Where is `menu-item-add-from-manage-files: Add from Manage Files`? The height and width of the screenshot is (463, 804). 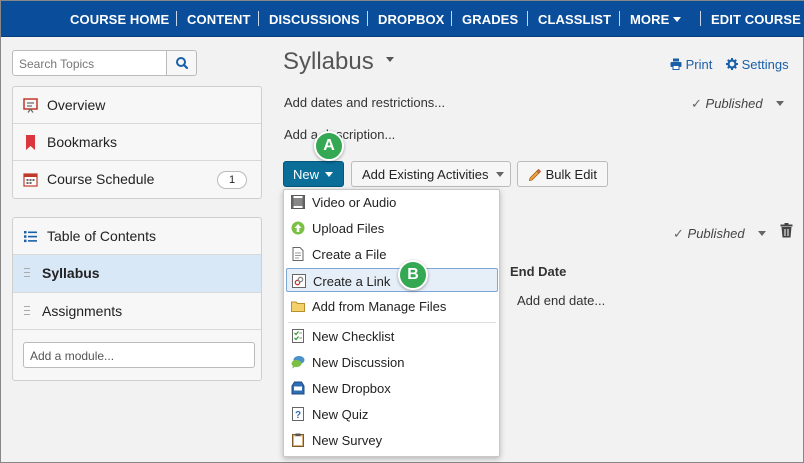 menu-item-add-from-manage-files: Add from Manage Files is located at coordinates (392, 306).